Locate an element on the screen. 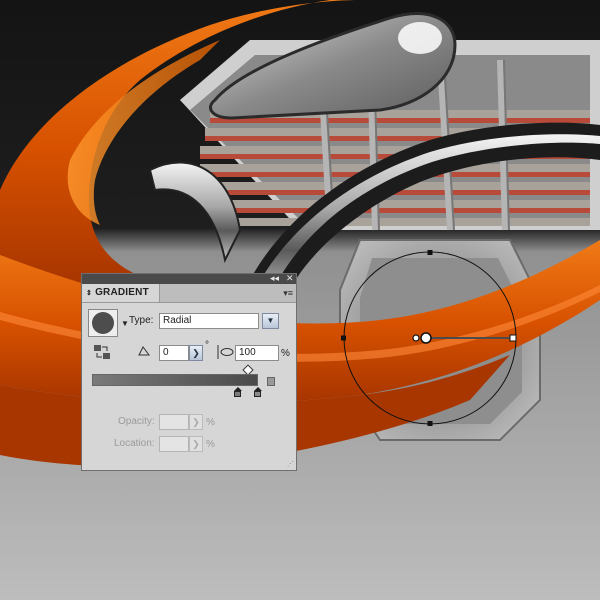  gradient-stop-start is located at coordinates (238, 392).